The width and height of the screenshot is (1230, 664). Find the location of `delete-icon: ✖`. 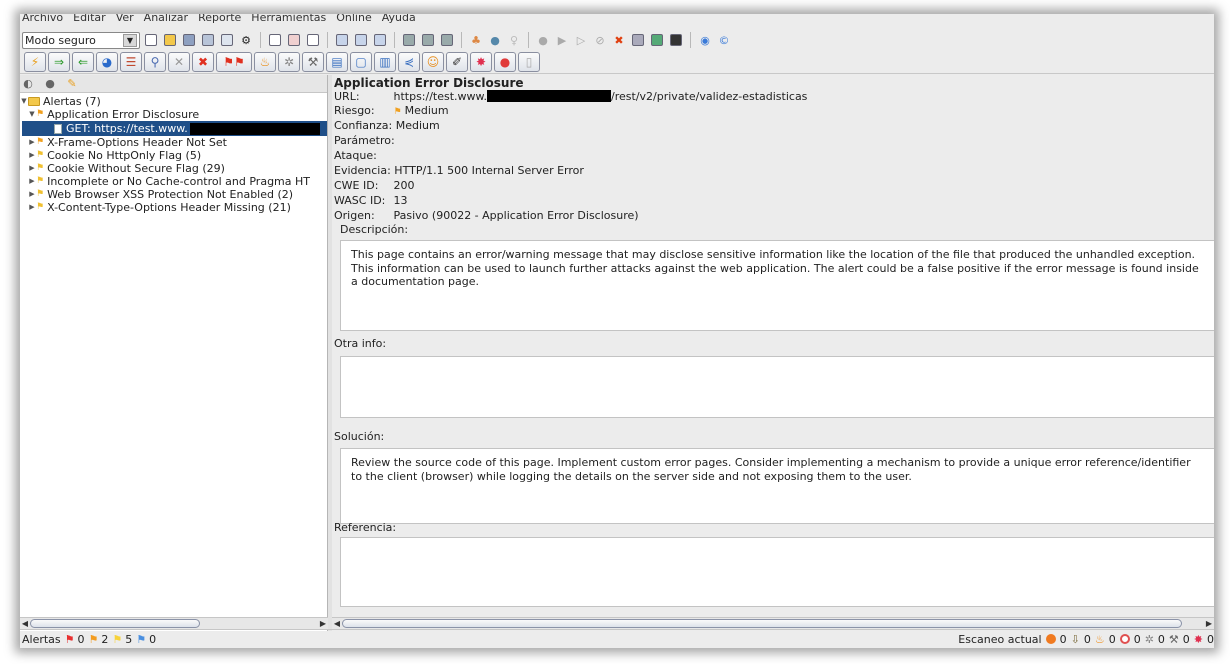

delete-icon: ✖ is located at coordinates (619, 40).